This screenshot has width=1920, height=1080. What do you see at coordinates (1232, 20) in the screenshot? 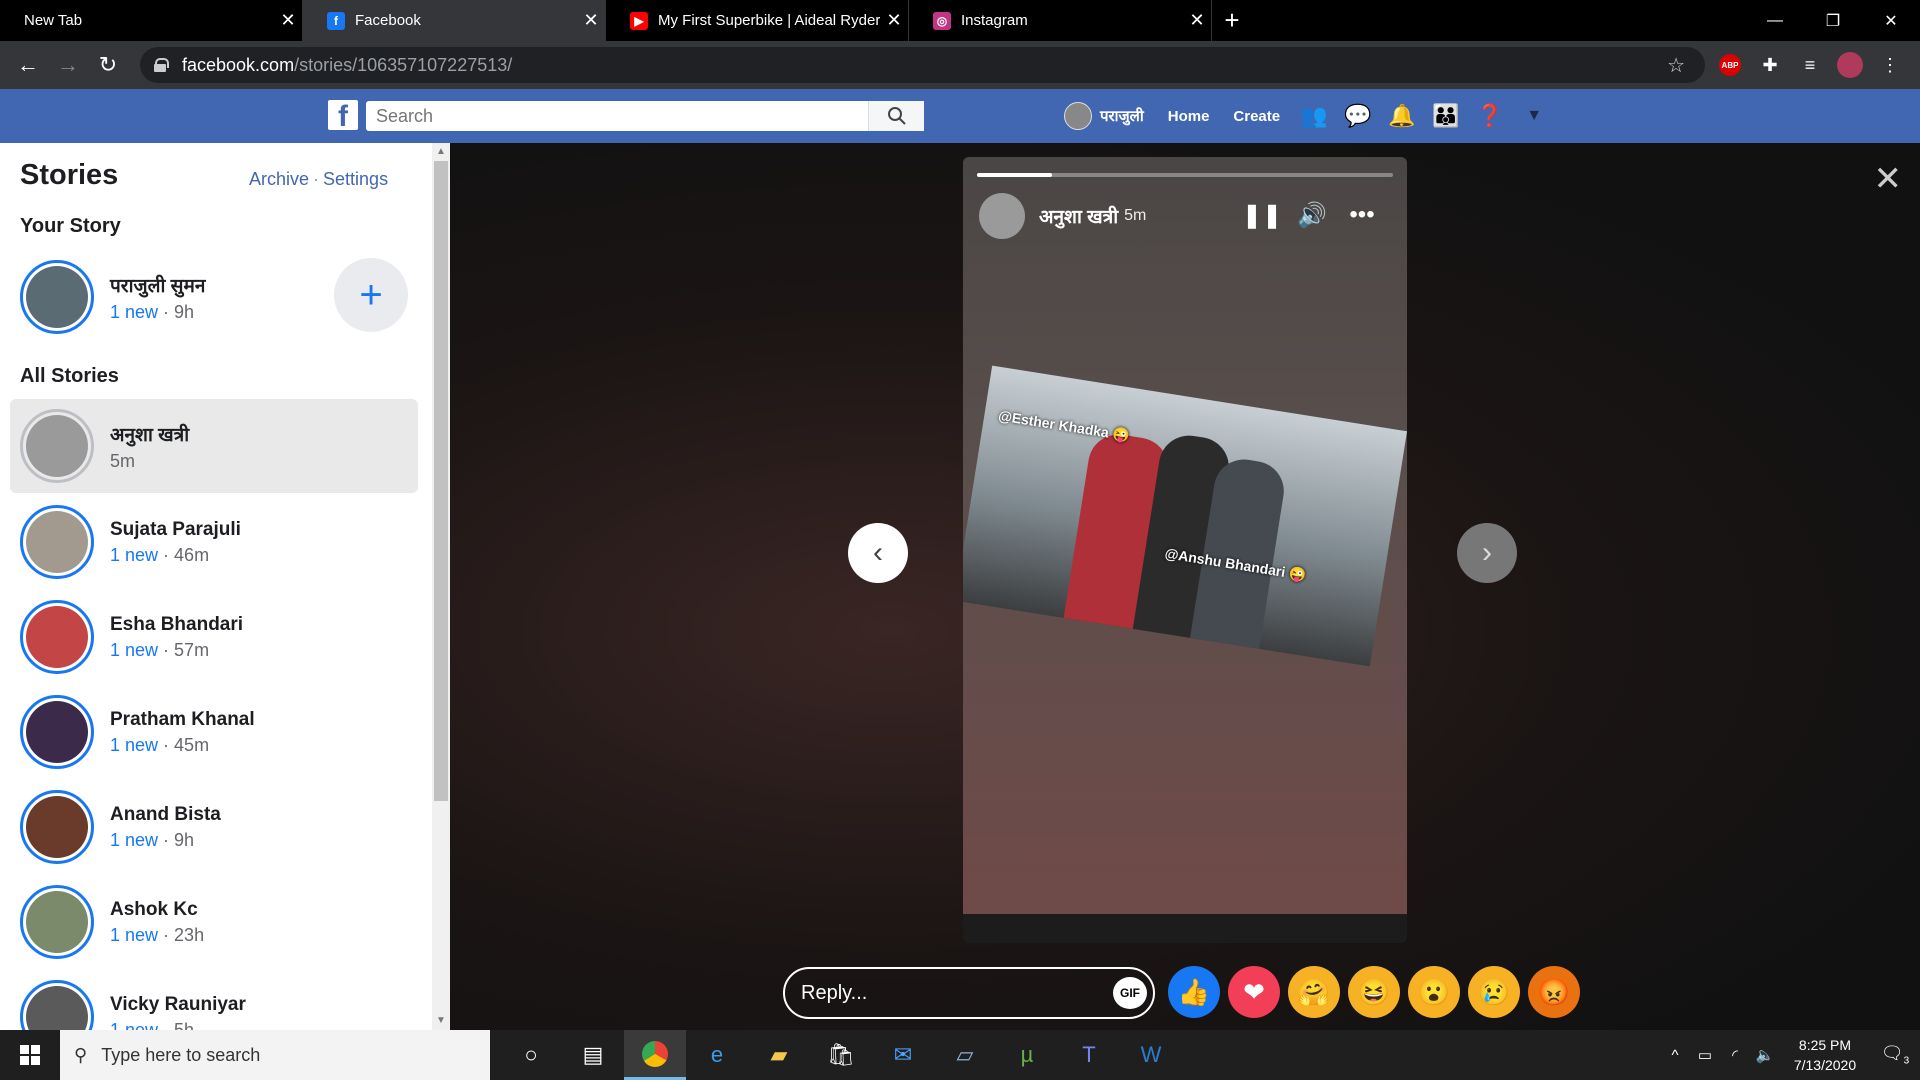
I see `new-tab-button: +` at bounding box center [1232, 20].